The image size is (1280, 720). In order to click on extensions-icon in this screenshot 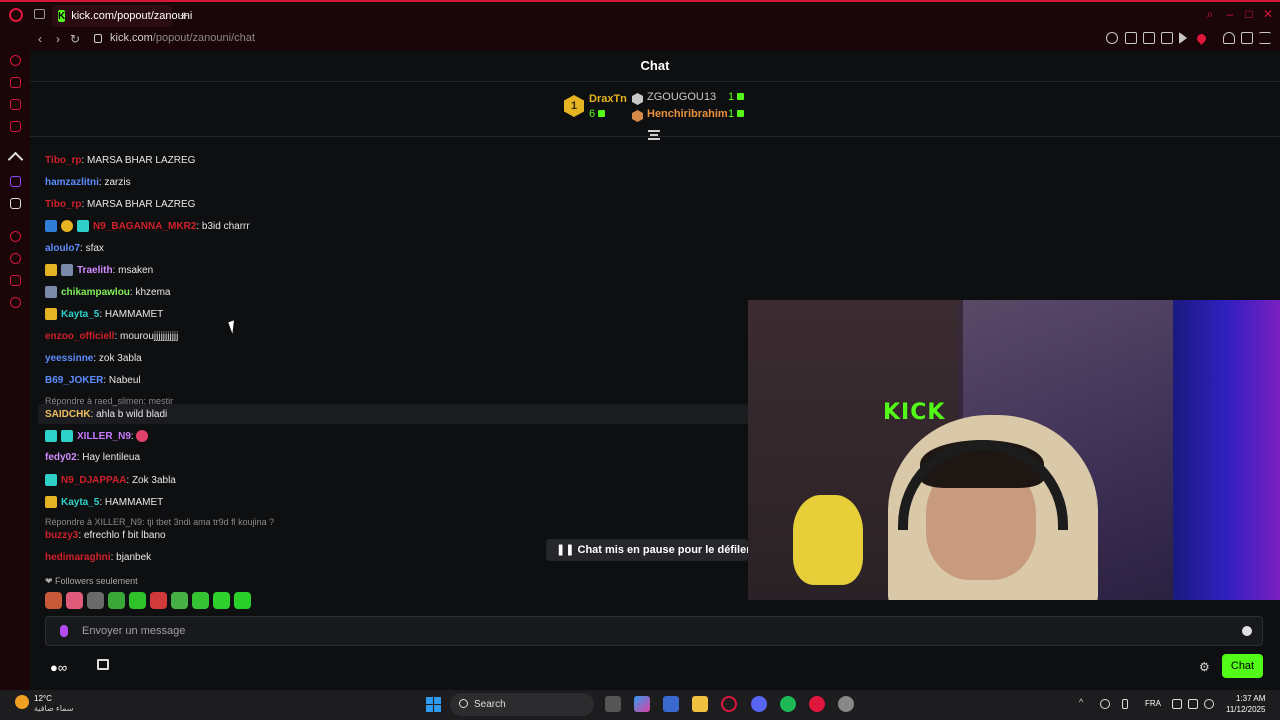, I will do `click(15, 280)`.